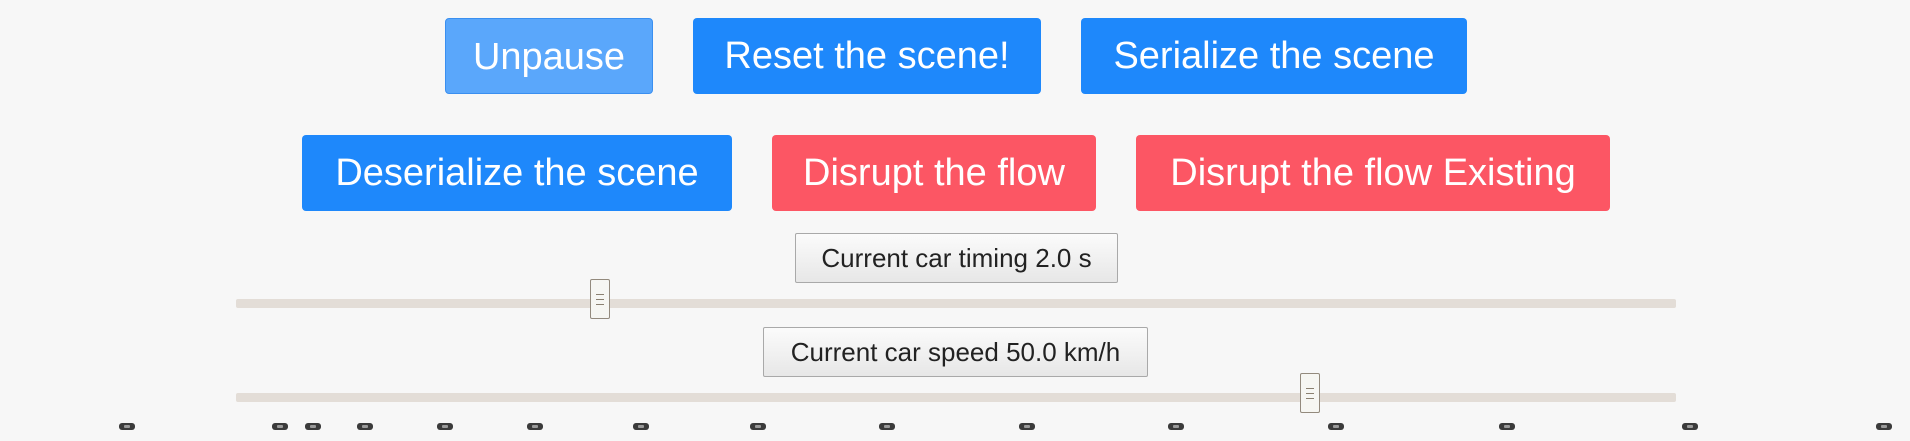 The width and height of the screenshot is (1910, 441). Describe the element at coordinates (956, 393) in the screenshot. I see `car-speed-slider` at that location.